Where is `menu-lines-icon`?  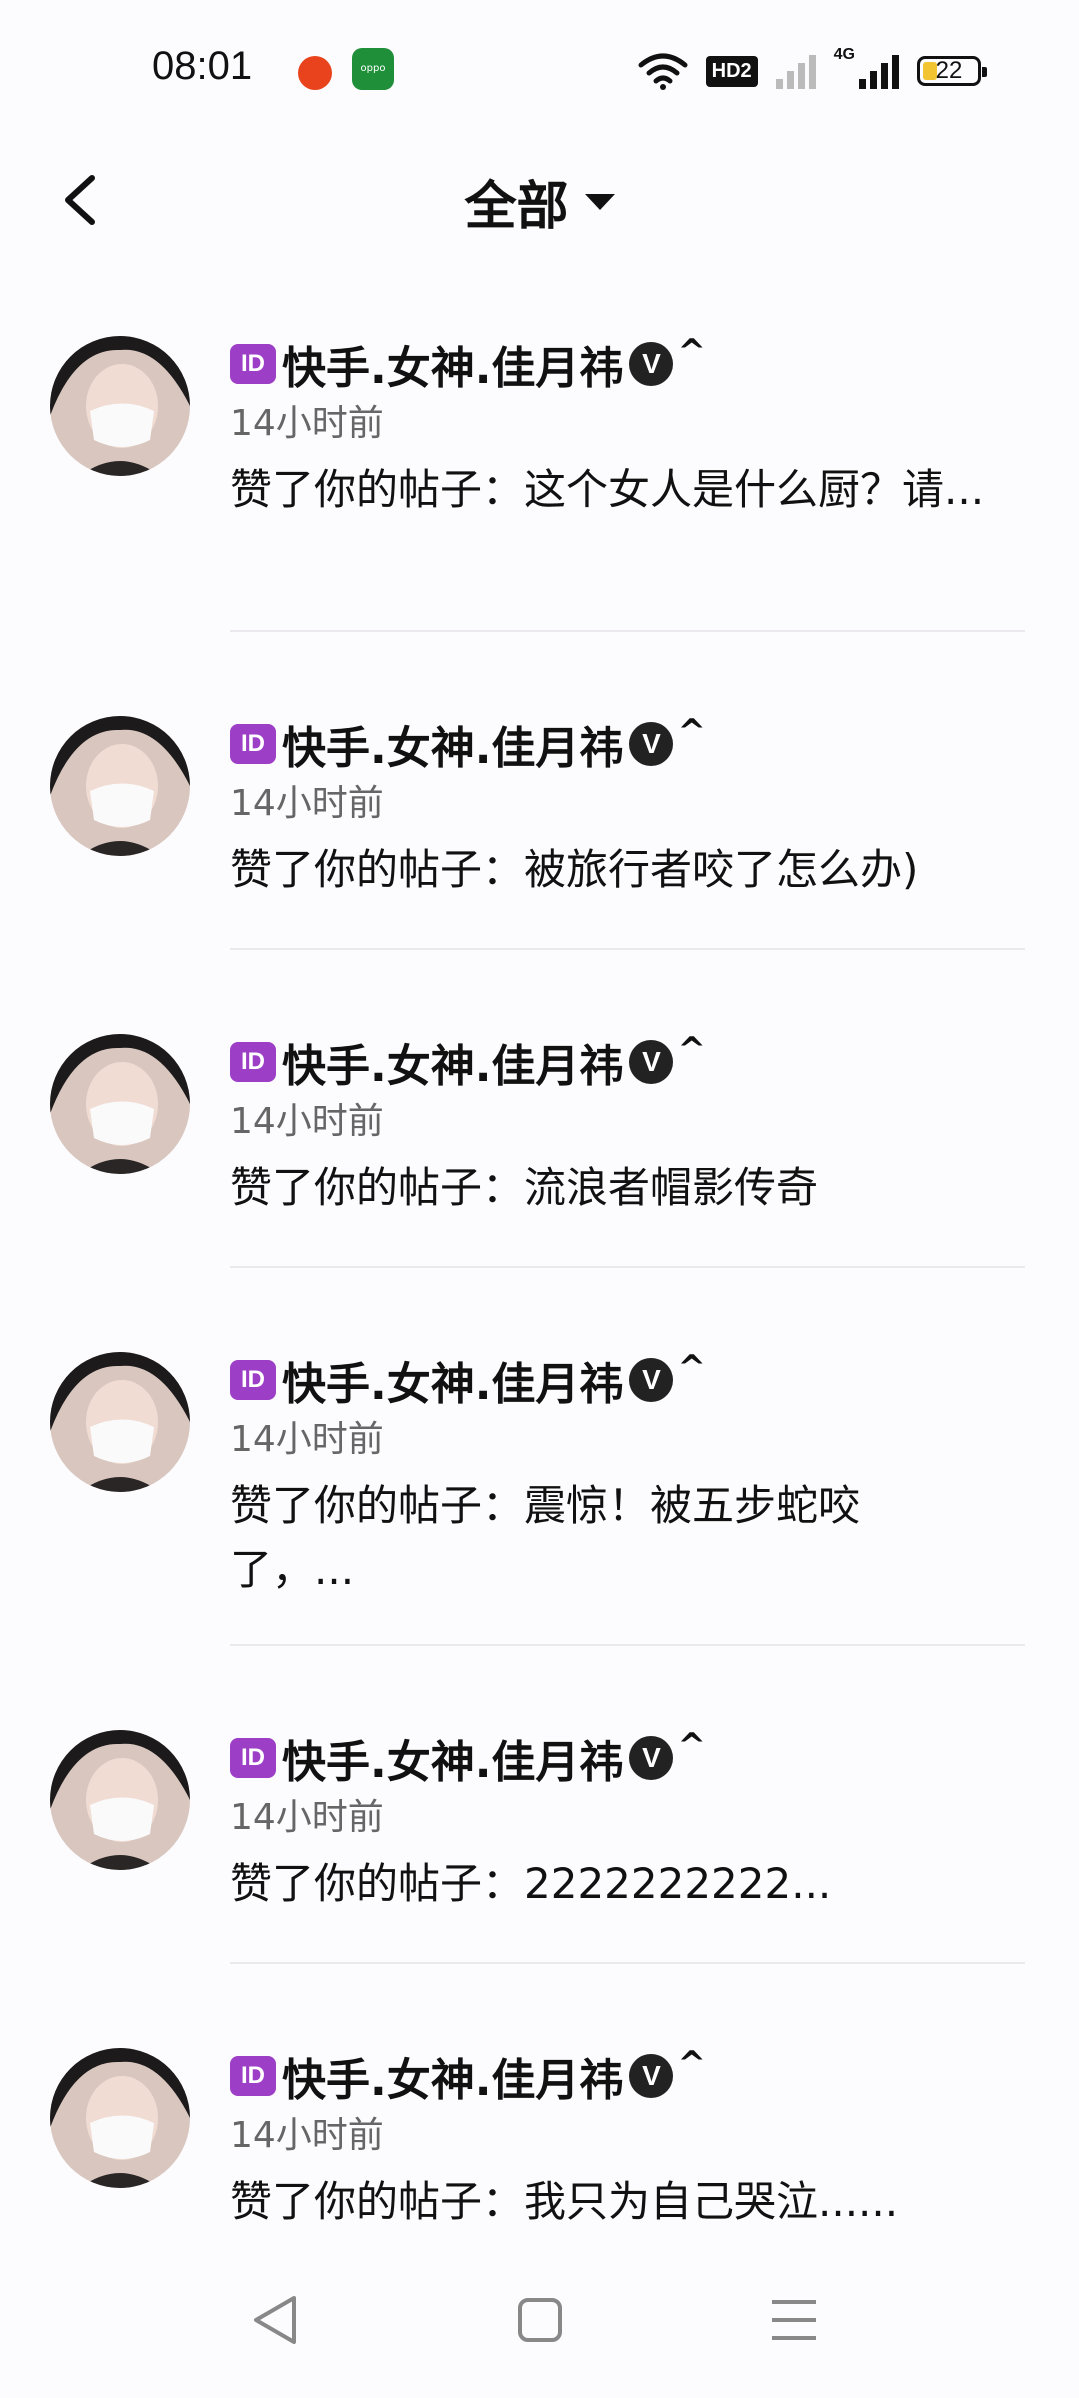 menu-lines-icon is located at coordinates (794, 2320).